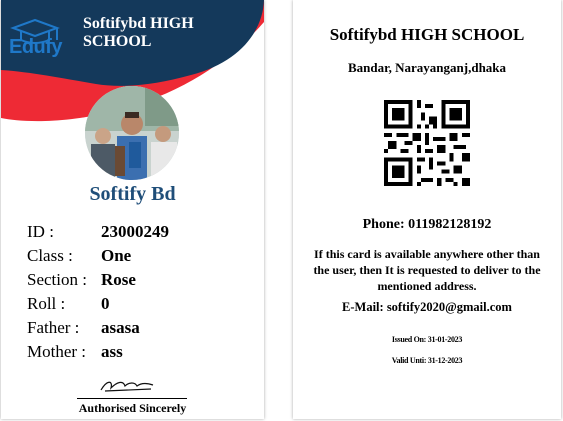 Image resolution: width=563 pixels, height=421 pixels. Describe the element at coordinates (132, 408) in the screenshot. I see `signature-label: Authorised Sincerely` at that location.